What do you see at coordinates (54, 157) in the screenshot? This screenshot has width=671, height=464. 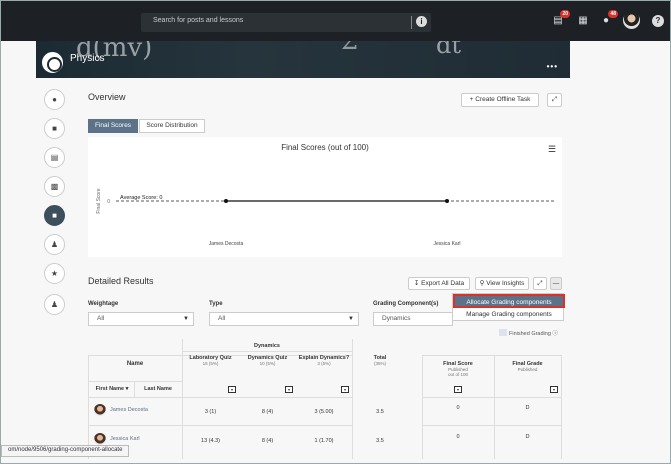 I see `sidebar-gradebook-icon: ▤` at bounding box center [54, 157].